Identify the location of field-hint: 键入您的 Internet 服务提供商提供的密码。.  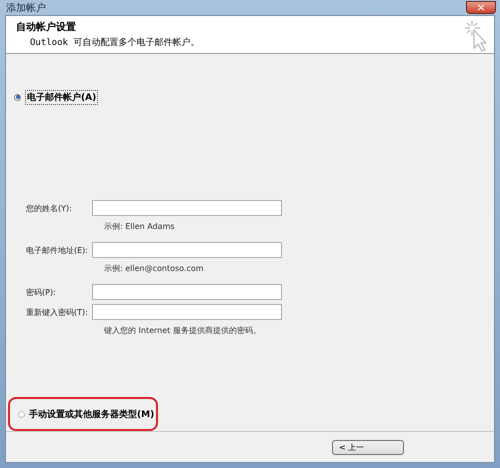
(183, 330).